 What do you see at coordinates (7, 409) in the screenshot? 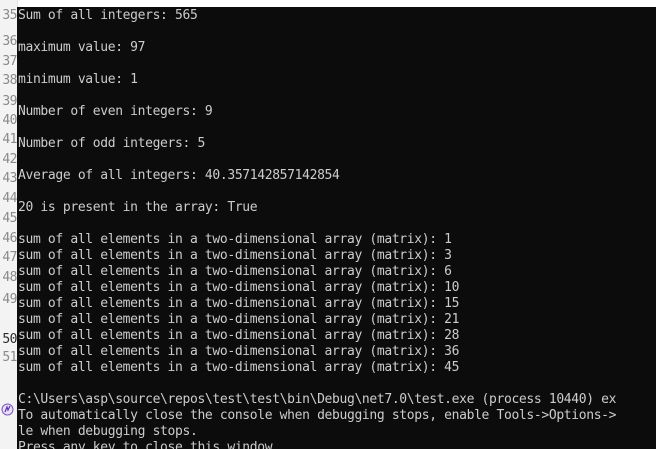
I see `diagnostic-icon` at bounding box center [7, 409].